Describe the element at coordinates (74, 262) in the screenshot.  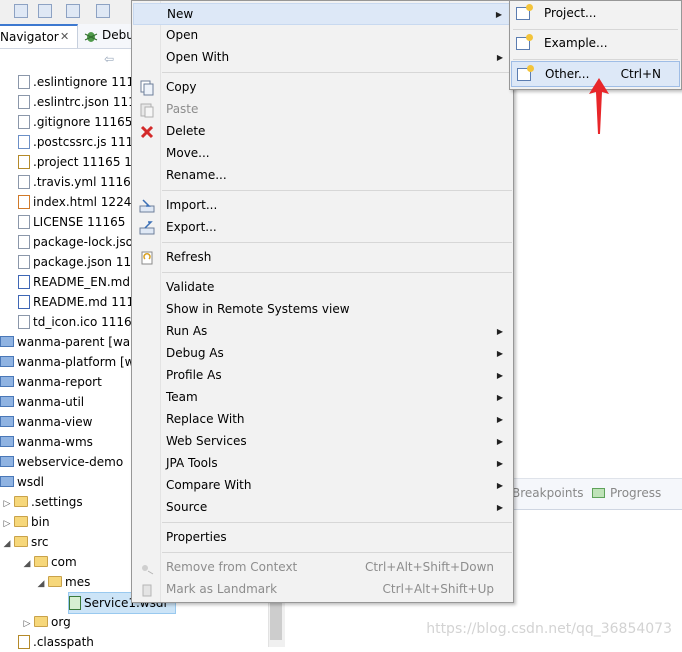
I see `tree-item: package.json 11` at that location.